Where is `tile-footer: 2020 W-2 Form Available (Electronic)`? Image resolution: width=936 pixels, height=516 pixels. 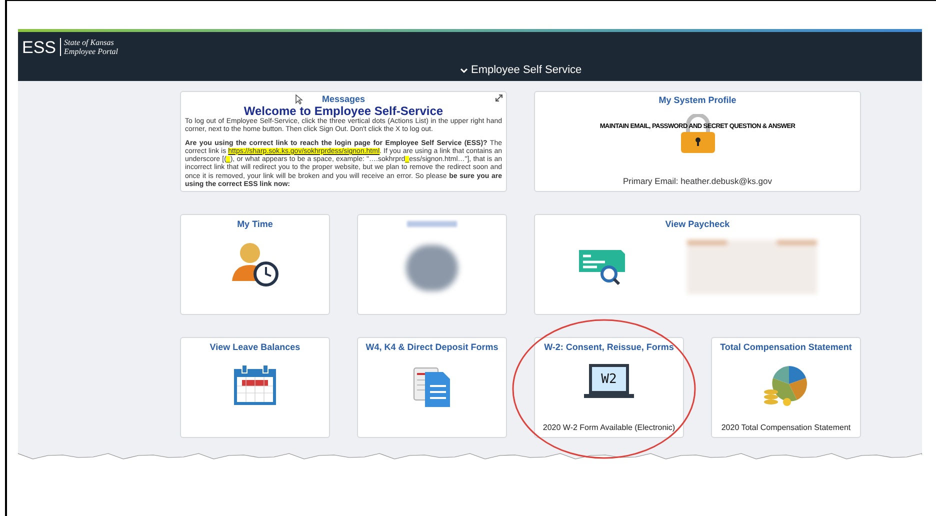 tile-footer: 2020 W-2 Form Available (Electronic) is located at coordinates (609, 428).